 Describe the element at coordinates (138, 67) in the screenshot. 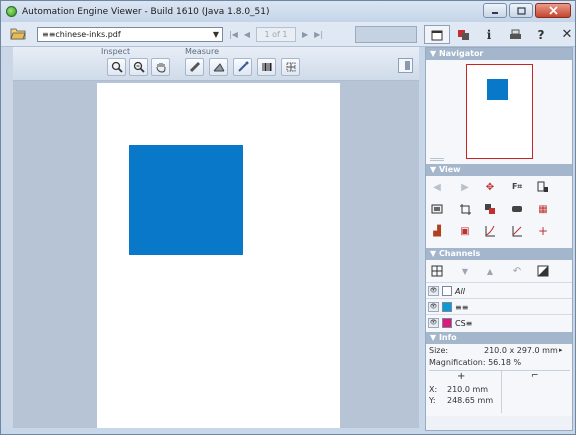

I see `zoom-out-button` at that location.